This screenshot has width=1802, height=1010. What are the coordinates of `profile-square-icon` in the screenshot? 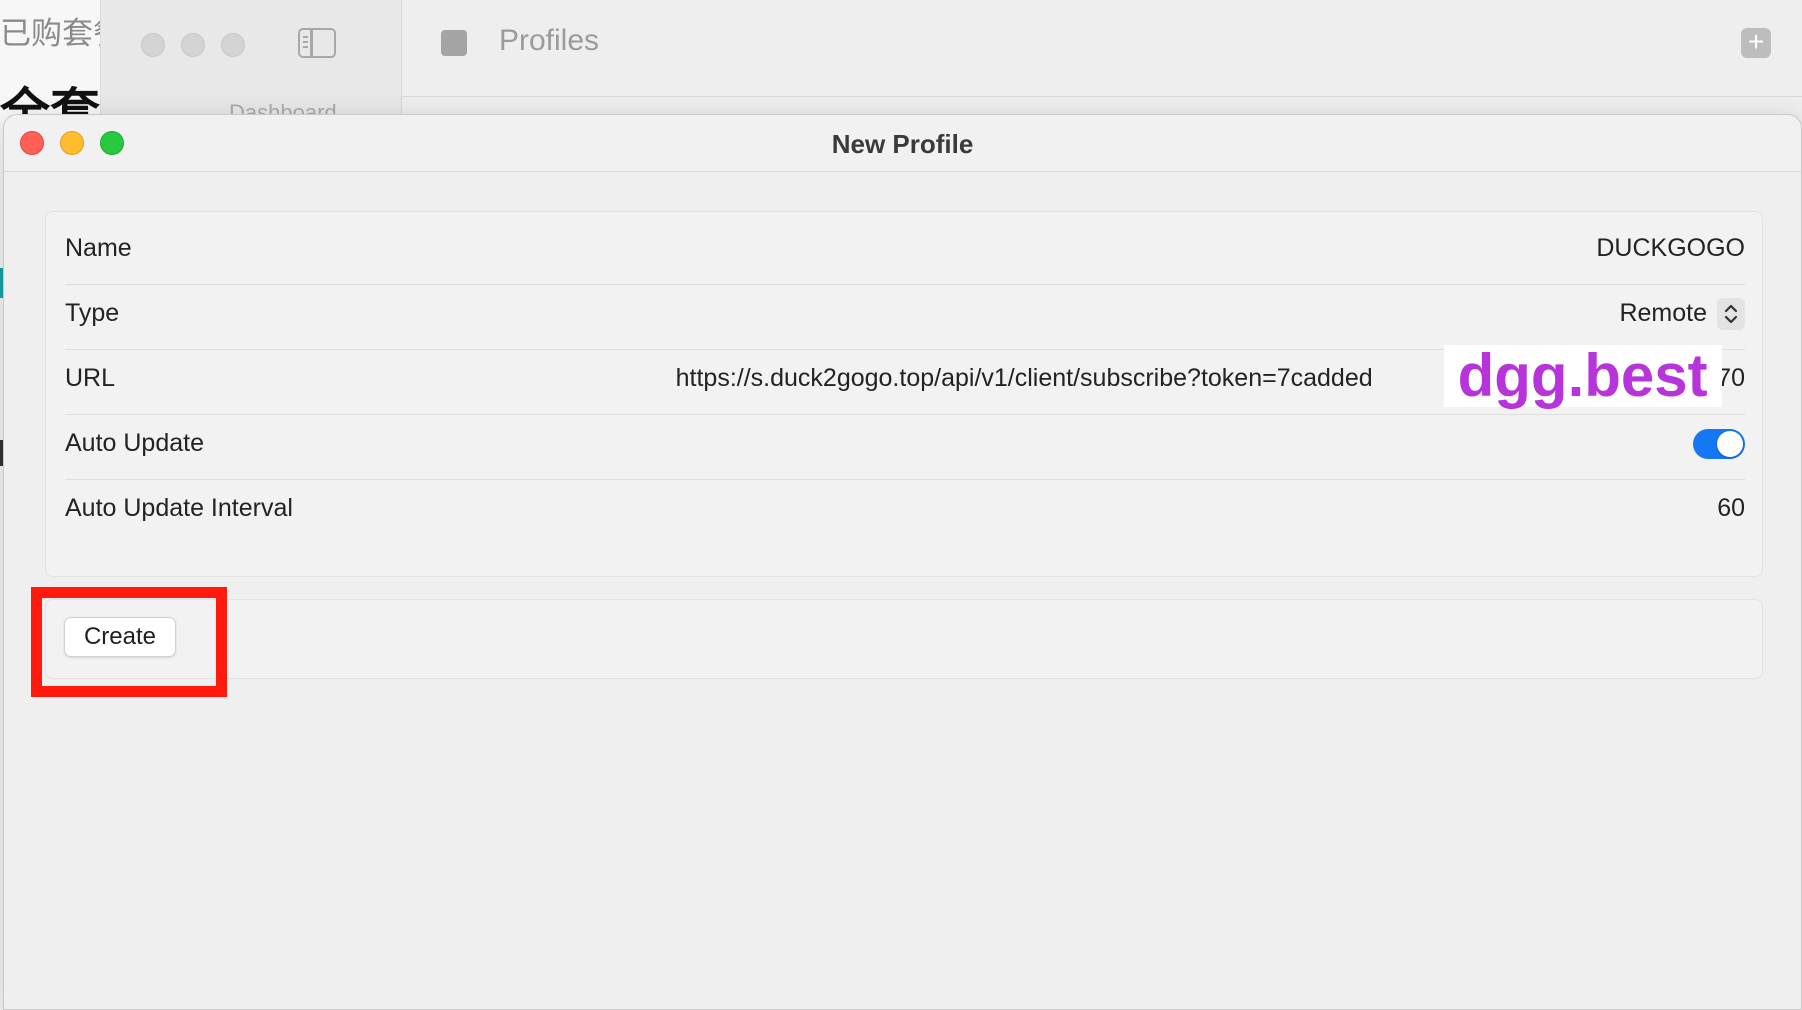 It's located at (454, 43).